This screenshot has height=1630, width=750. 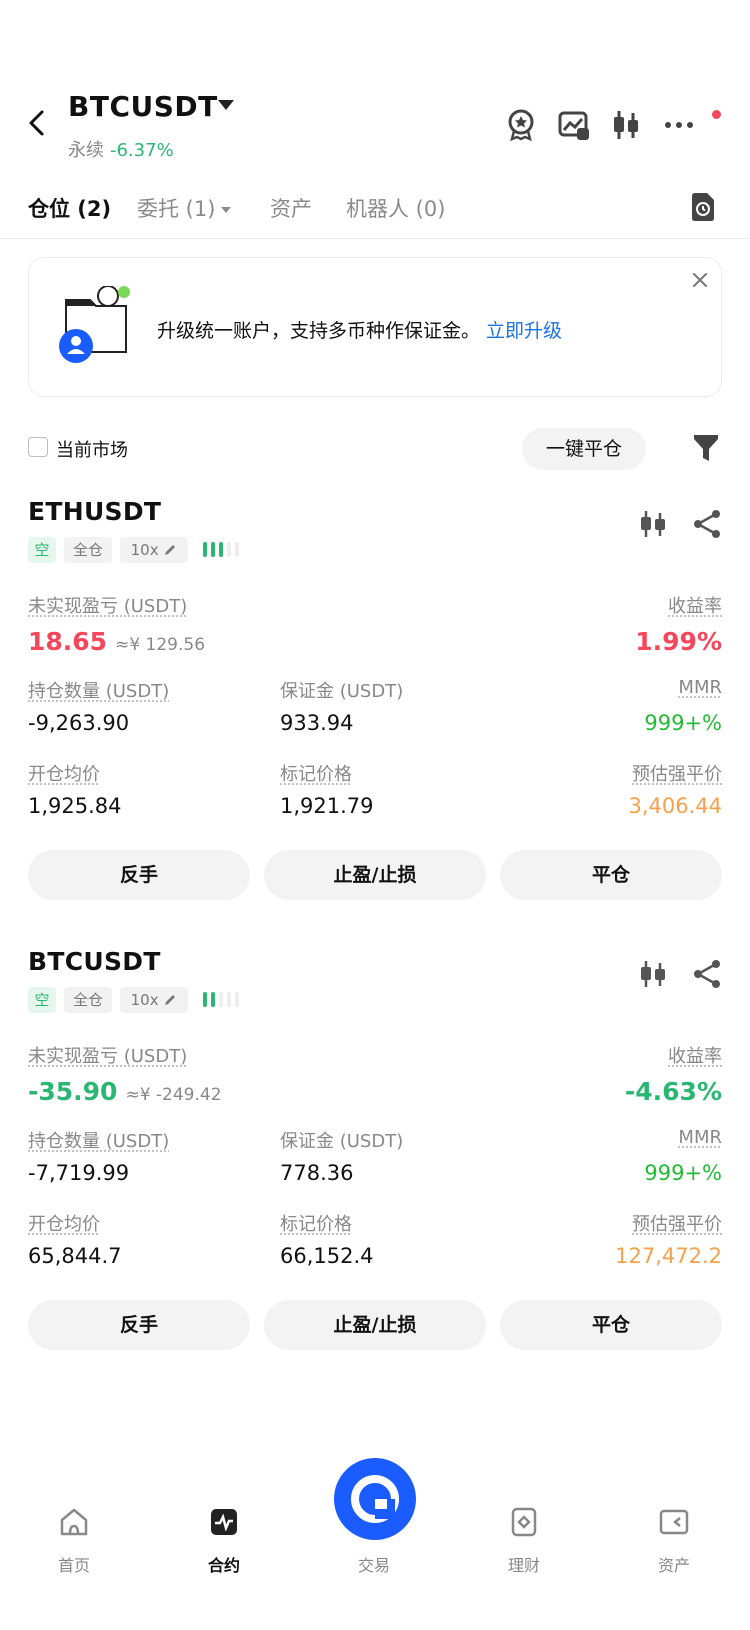 I want to click on back-arrow-icon, so click(x=37, y=123).